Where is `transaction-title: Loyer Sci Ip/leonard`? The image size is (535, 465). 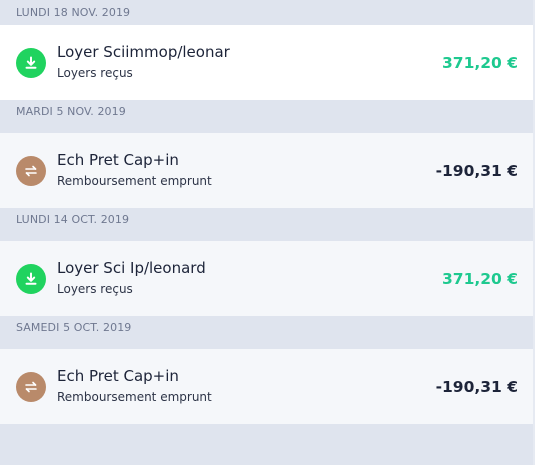 transaction-title: Loyer Sci Ip/leonard is located at coordinates (131, 268).